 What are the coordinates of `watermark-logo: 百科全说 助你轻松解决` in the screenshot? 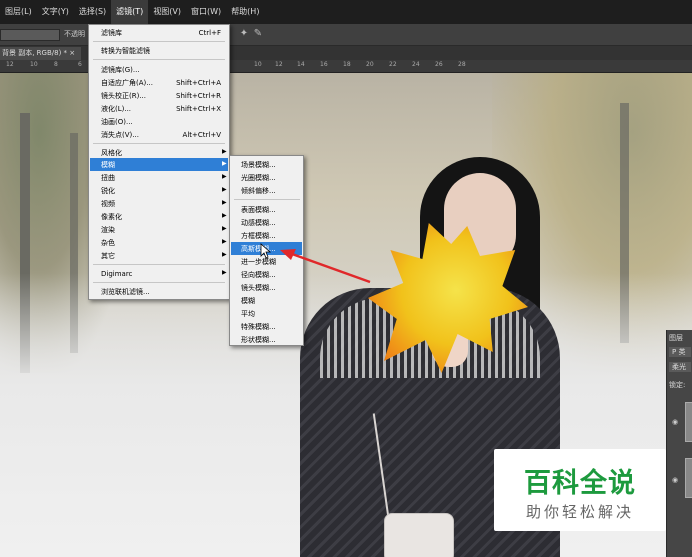 It's located at (580, 490).